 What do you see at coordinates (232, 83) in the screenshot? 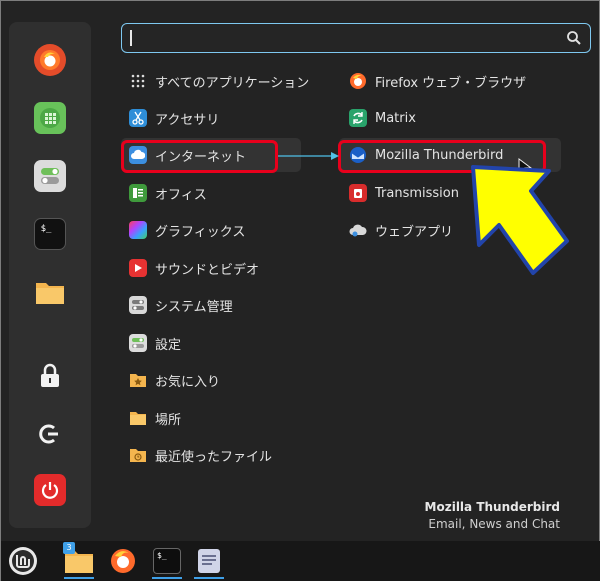
I see `category-label: すべてのアプリケーション` at bounding box center [232, 83].